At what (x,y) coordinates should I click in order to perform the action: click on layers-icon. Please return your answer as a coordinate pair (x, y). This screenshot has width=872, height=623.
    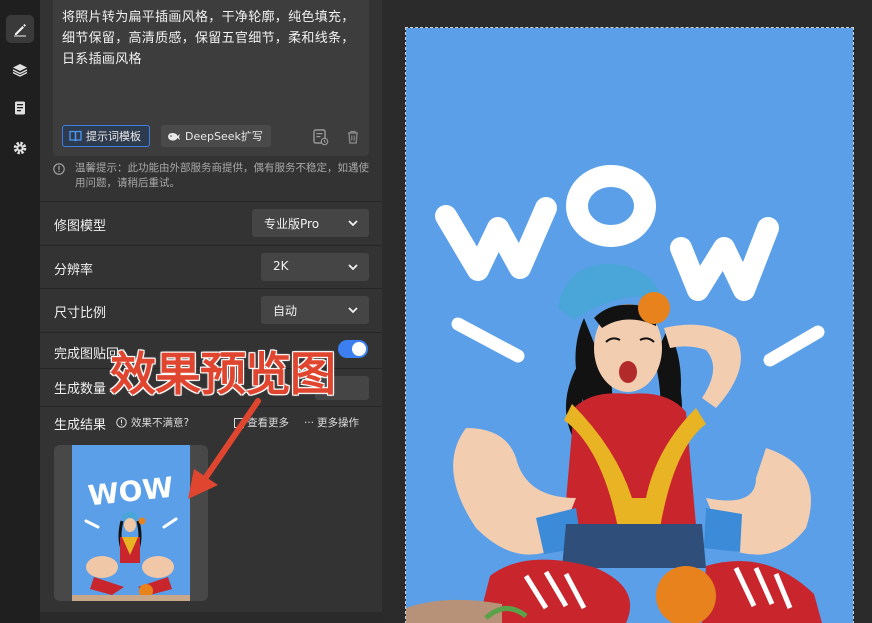
    Looking at the image, I should click on (20, 70).